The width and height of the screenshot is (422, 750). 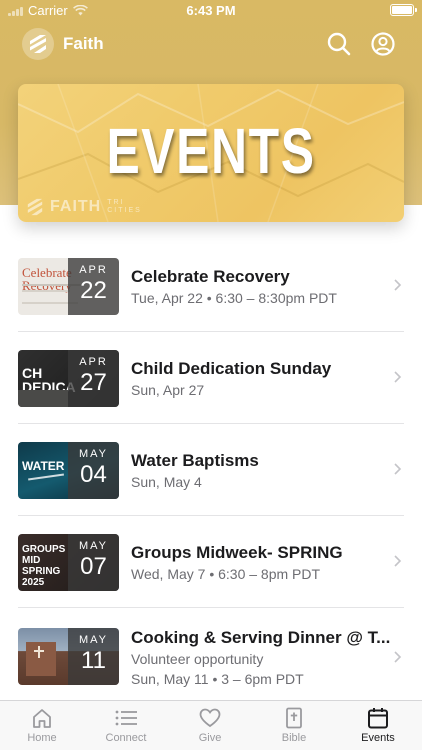 What do you see at coordinates (195, 460) in the screenshot?
I see `event-title: Water Baptisms` at bounding box center [195, 460].